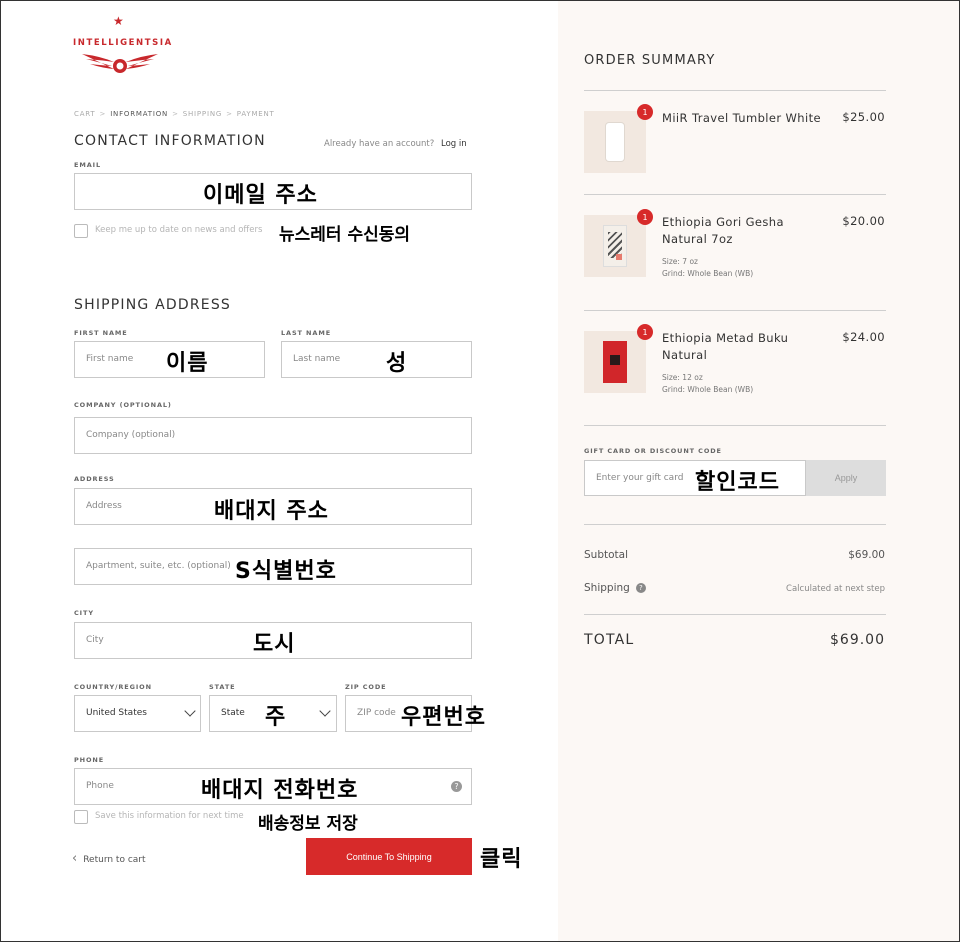 The height and width of the screenshot is (942, 960). Describe the element at coordinates (863, 117) in the screenshot. I see `item-price: $25.00` at that location.